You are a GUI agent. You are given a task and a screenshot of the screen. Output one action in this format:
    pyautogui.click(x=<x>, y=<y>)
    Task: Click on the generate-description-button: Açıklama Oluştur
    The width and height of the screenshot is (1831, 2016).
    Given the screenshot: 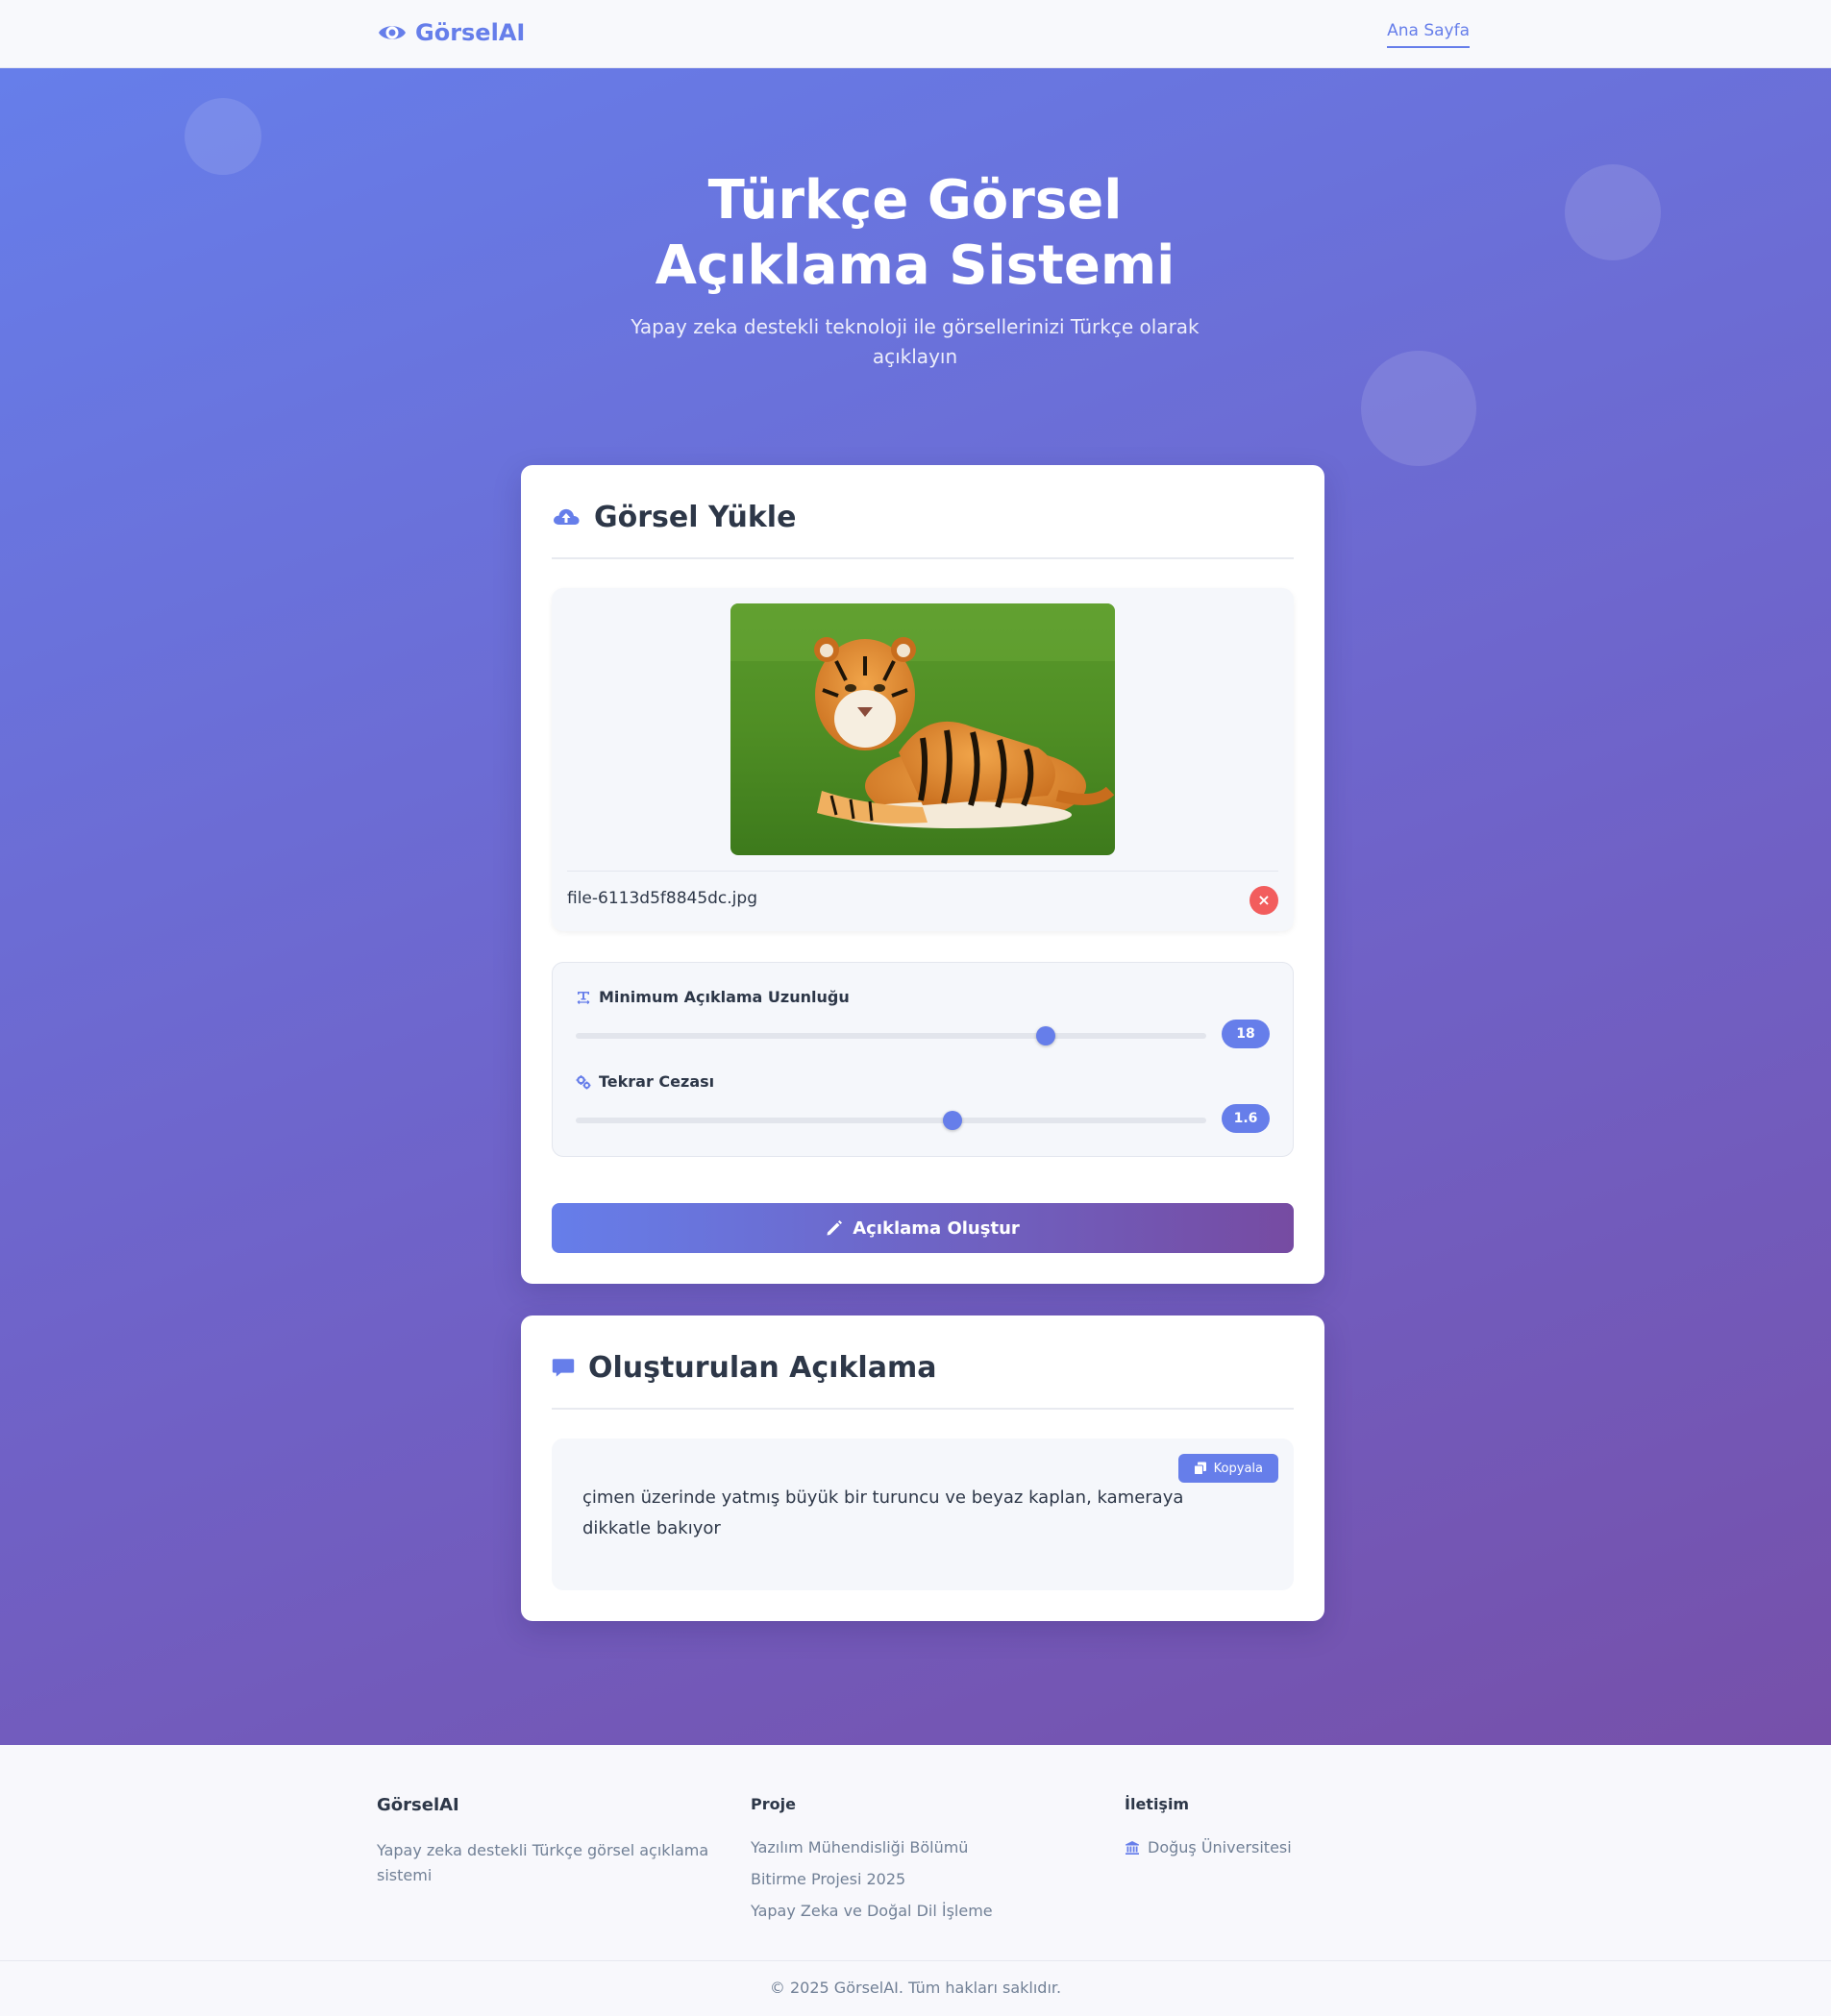 What is the action you would take?
    pyautogui.click(x=923, y=1228)
    